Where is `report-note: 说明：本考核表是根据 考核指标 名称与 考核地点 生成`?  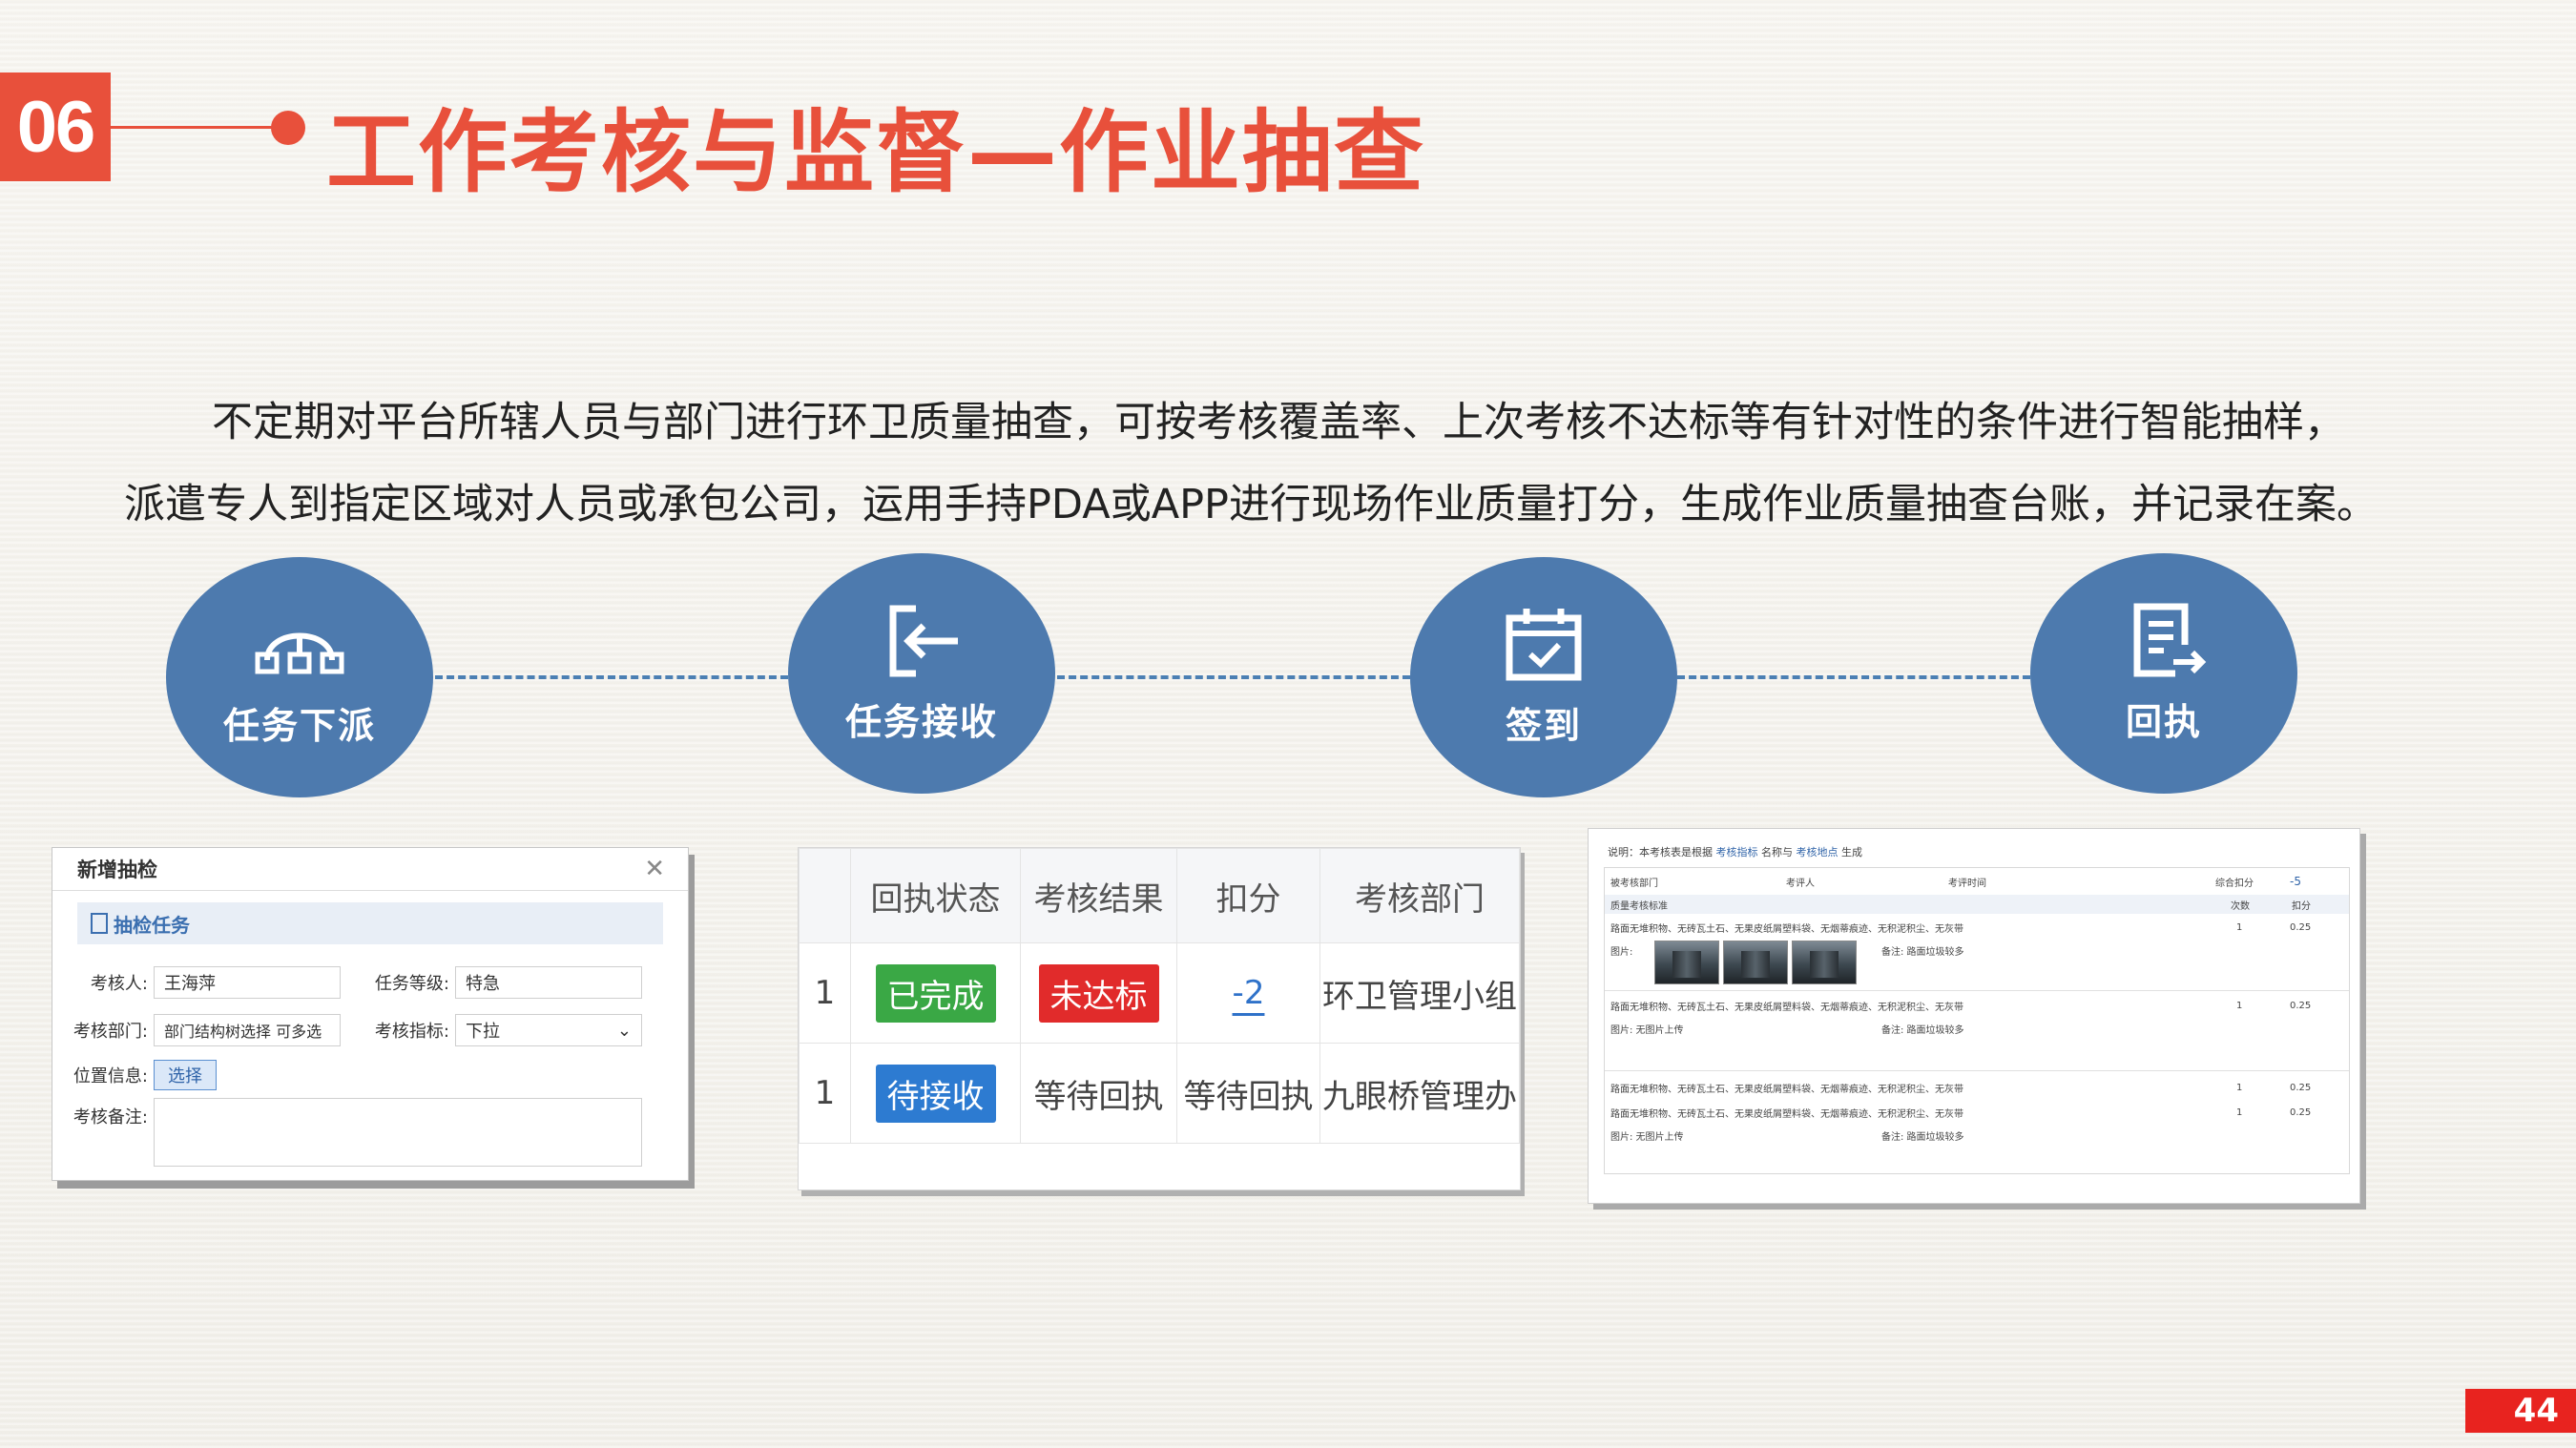 report-note: 说明：本考核表是根据 考核指标 名称与 考核地点 生成 is located at coordinates (1735, 852).